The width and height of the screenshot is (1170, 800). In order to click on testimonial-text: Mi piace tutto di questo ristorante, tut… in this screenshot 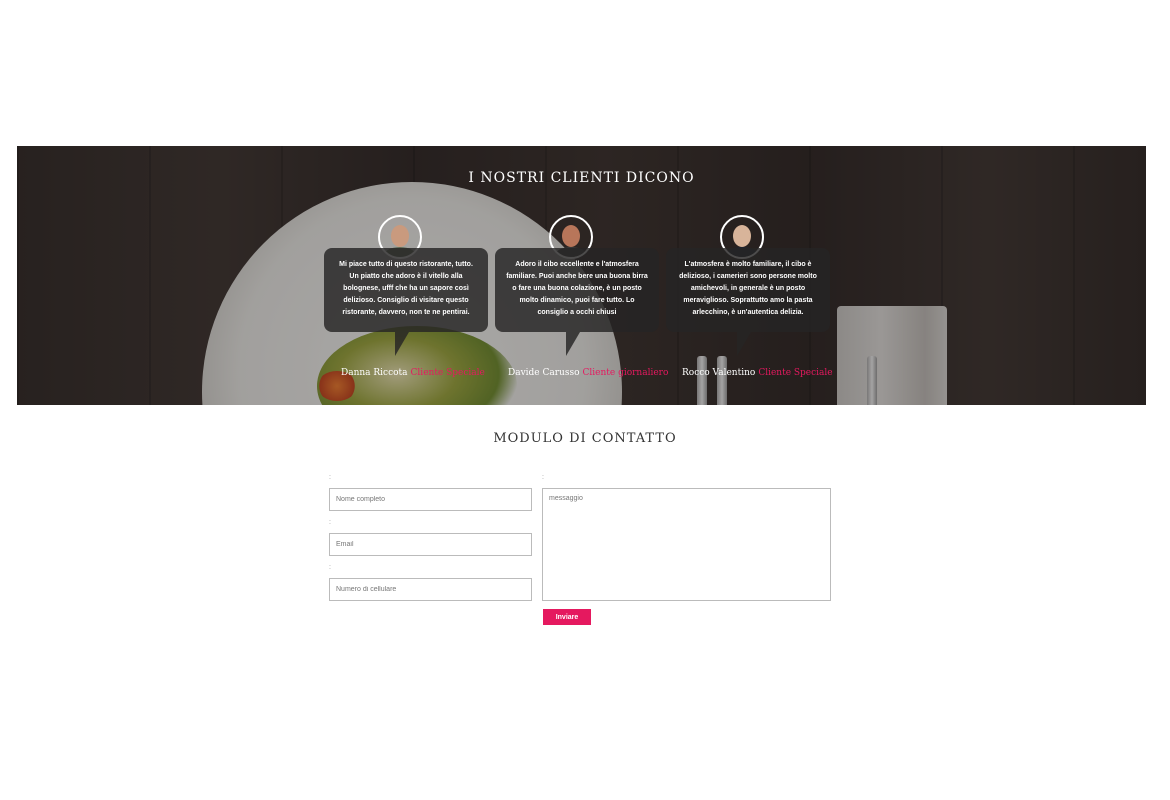, I will do `click(406, 288)`.